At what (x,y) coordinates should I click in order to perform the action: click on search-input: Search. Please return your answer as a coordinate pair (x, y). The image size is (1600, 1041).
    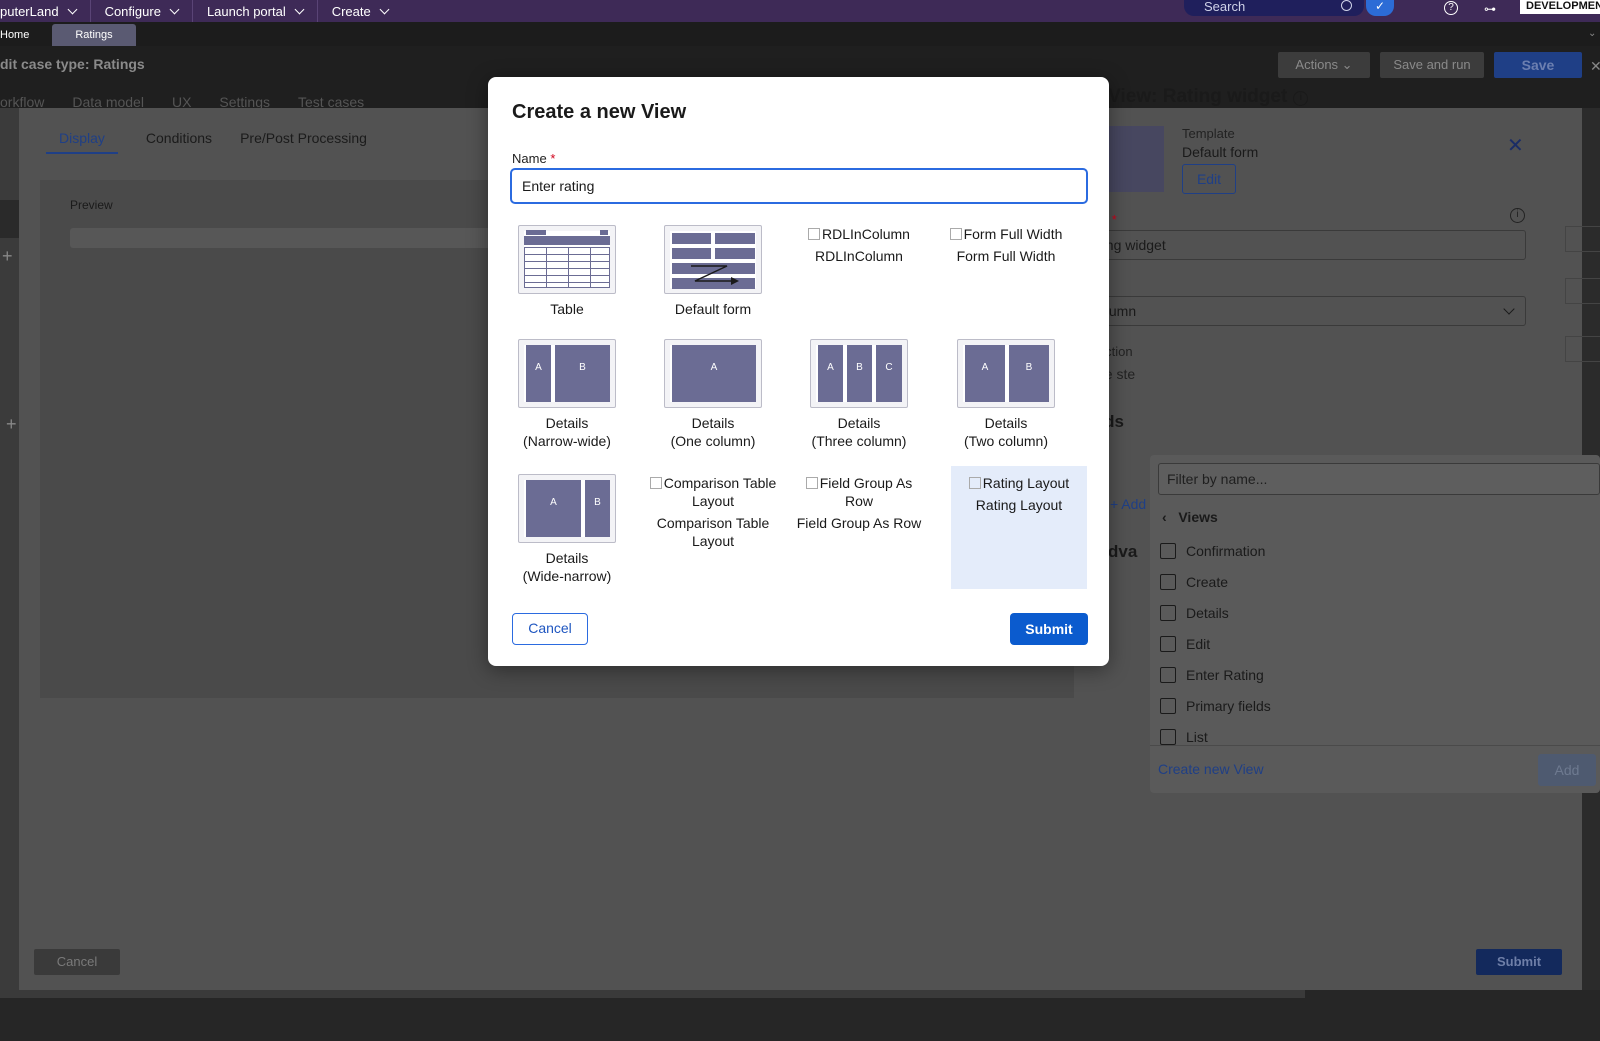
    Looking at the image, I should click on (1274, 8).